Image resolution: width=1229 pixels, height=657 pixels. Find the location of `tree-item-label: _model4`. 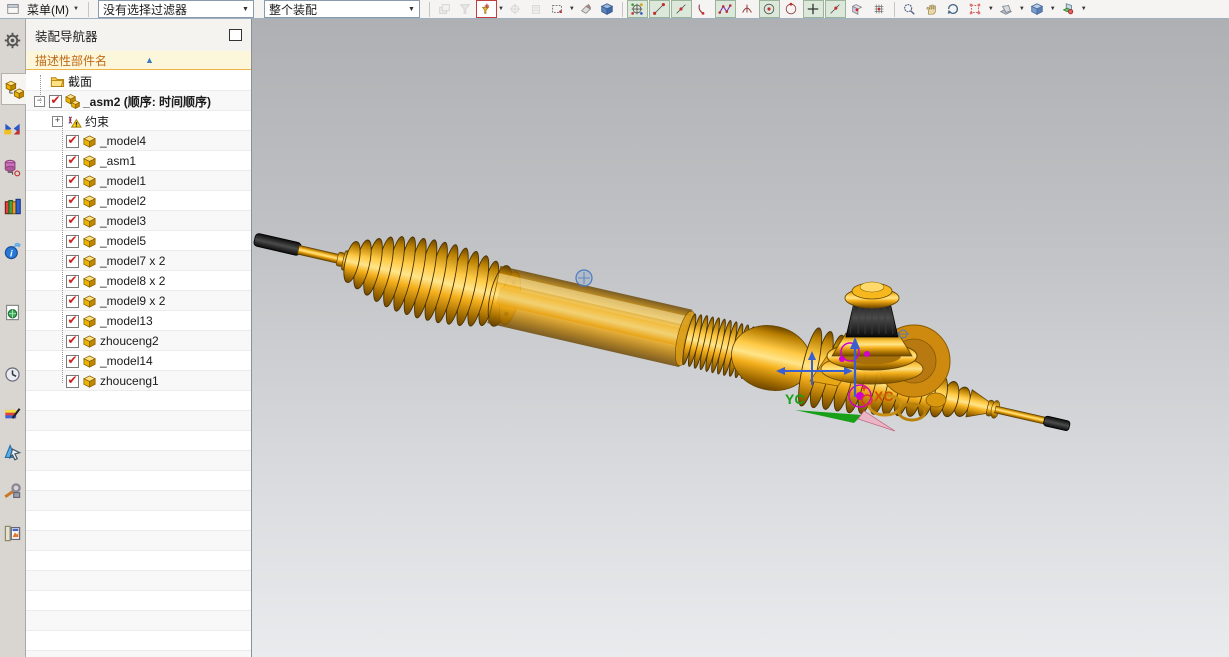

tree-item-label: _model4 is located at coordinates (123, 141).